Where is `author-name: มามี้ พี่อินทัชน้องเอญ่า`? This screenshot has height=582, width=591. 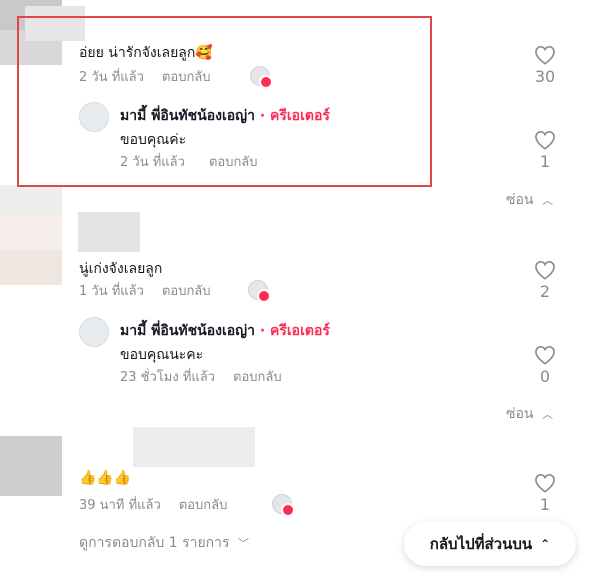 author-name: มามี้ พี่อินทัชน้องเอญ่า is located at coordinates (187, 331).